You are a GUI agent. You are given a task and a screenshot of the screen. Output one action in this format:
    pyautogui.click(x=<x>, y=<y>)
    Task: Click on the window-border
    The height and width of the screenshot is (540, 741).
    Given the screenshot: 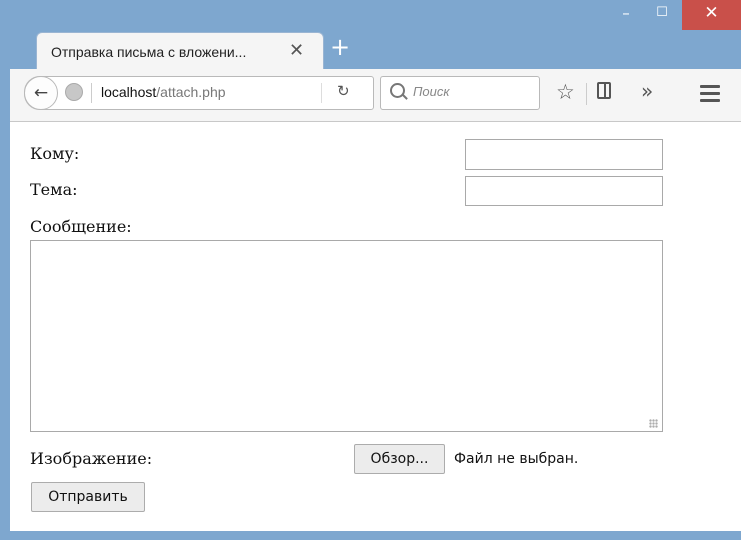 What is the action you would take?
    pyautogui.click(x=370, y=535)
    